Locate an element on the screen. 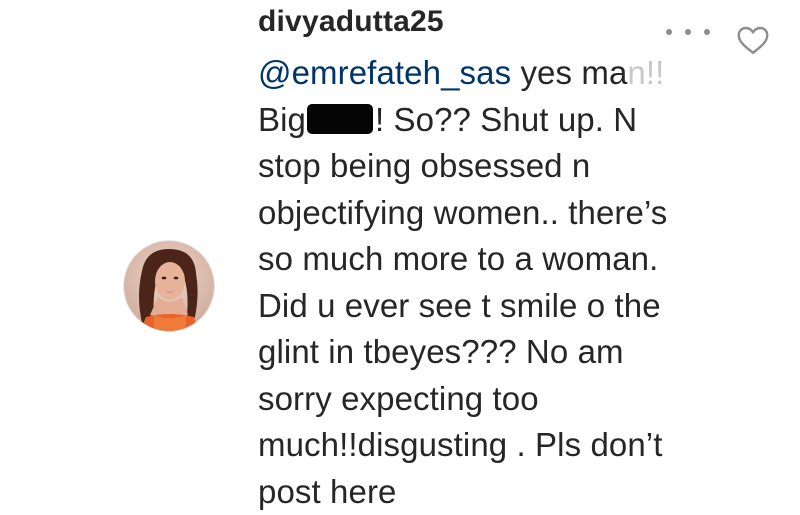  comment-line: post here is located at coordinates (327, 491).